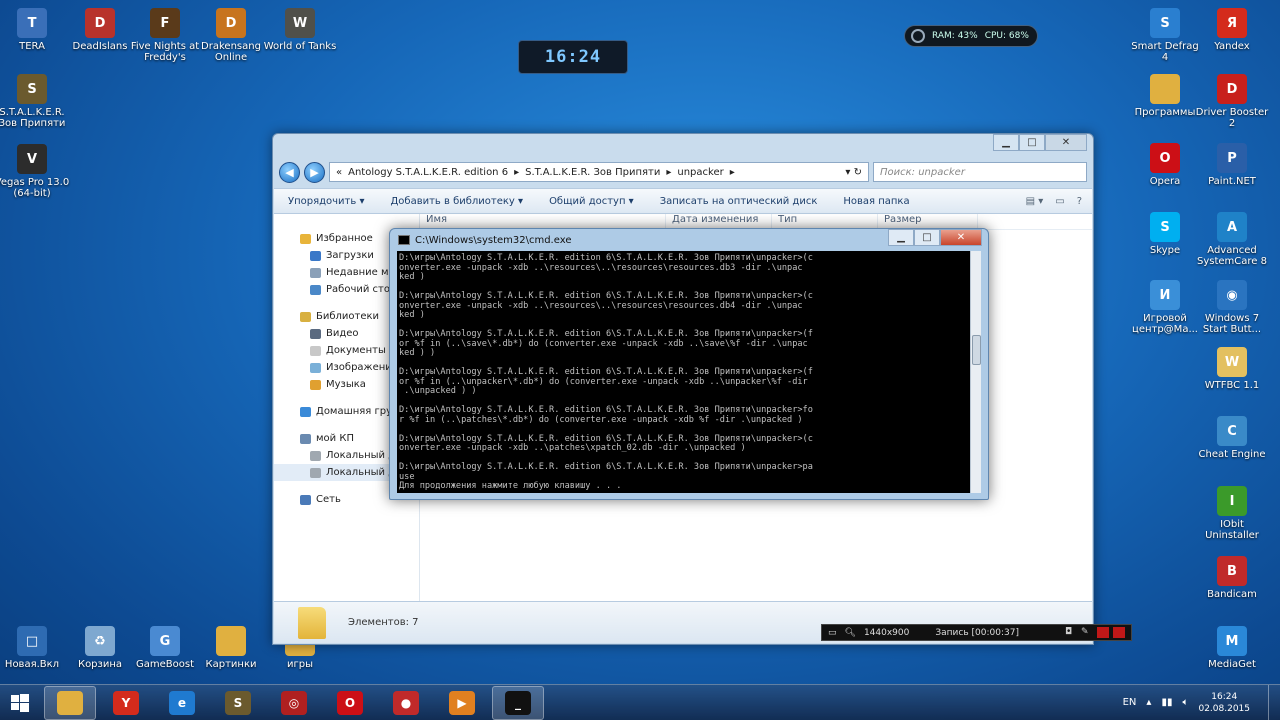  What do you see at coordinates (70, 702) in the screenshot?
I see `taskbar-item-explorer` at bounding box center [70, 702].